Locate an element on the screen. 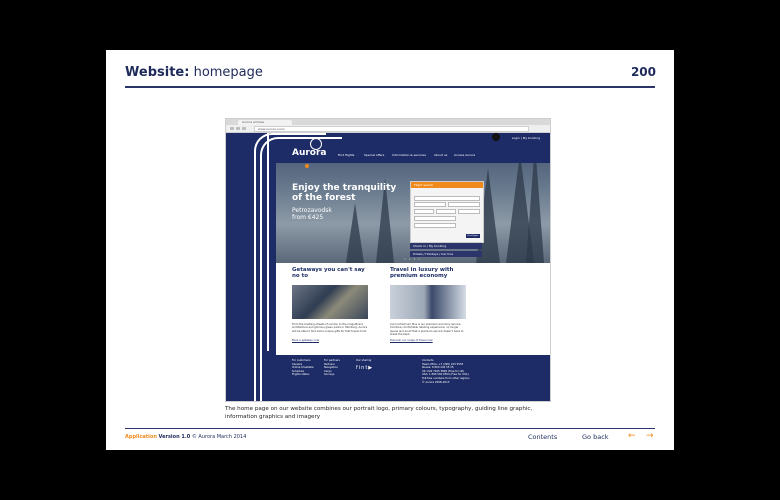  footer-version: Version 1.0 is located at coordinates (174, 437).